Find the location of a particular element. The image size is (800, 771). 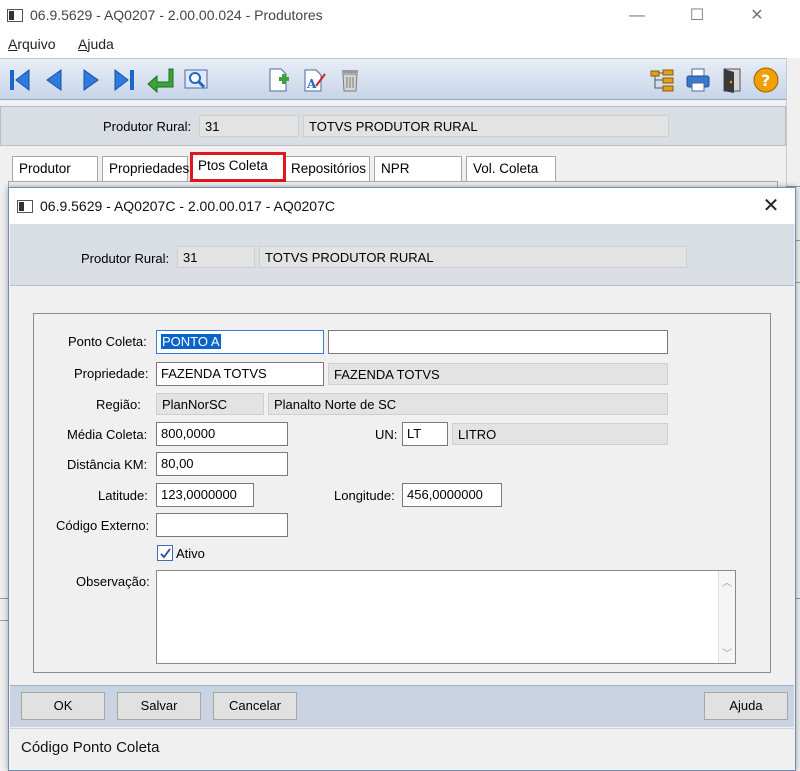

cancelar-button: Cancelar is located at coordinates (255, 706).